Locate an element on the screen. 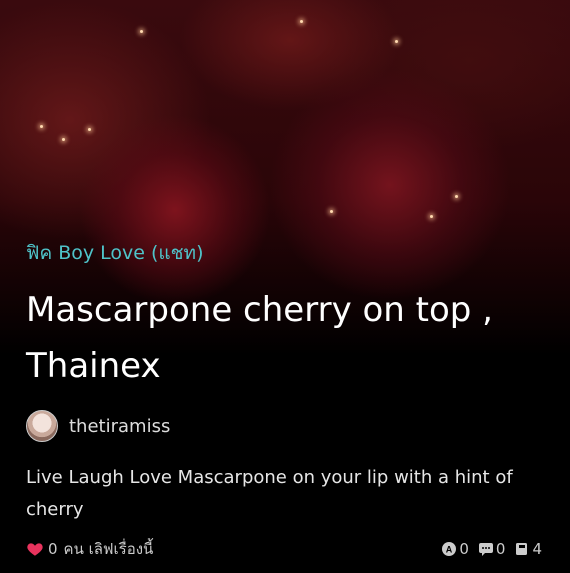  svg-text: A is located at coordinates (449, 550).